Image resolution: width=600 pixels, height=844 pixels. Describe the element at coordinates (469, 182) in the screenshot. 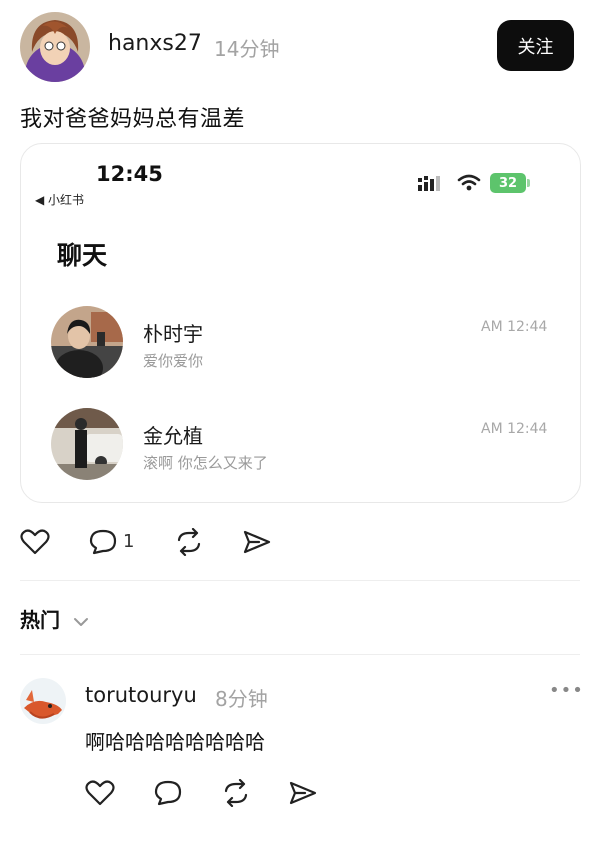

I see `wifi-icon` at that location.